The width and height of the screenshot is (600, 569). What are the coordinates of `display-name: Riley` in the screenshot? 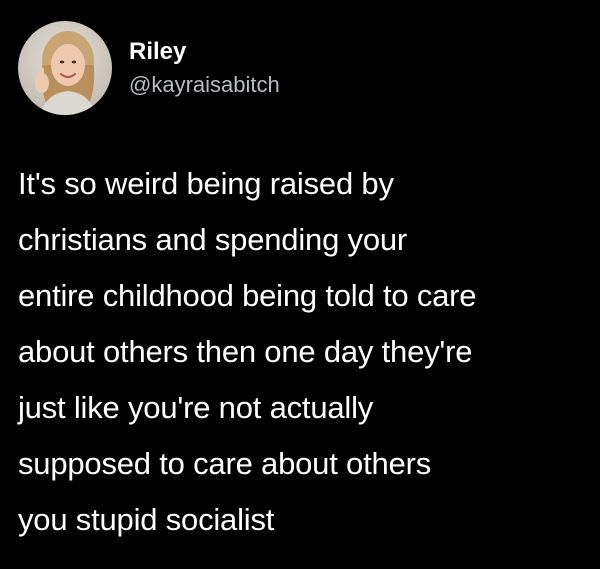 It's located at (204, 52).